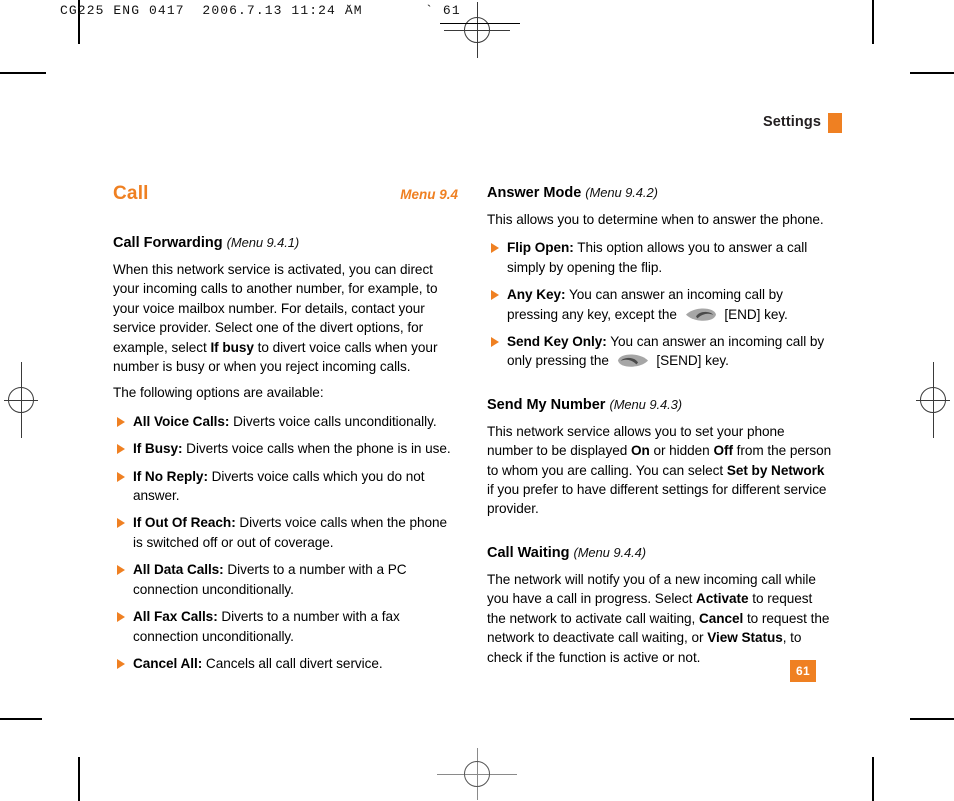 This screenshot has height=801, width=954. Describe the element at coordinates (645, 404) in the screenshot. I see `subsection-menu-reference: (Menu 9.4.3)` at that location.